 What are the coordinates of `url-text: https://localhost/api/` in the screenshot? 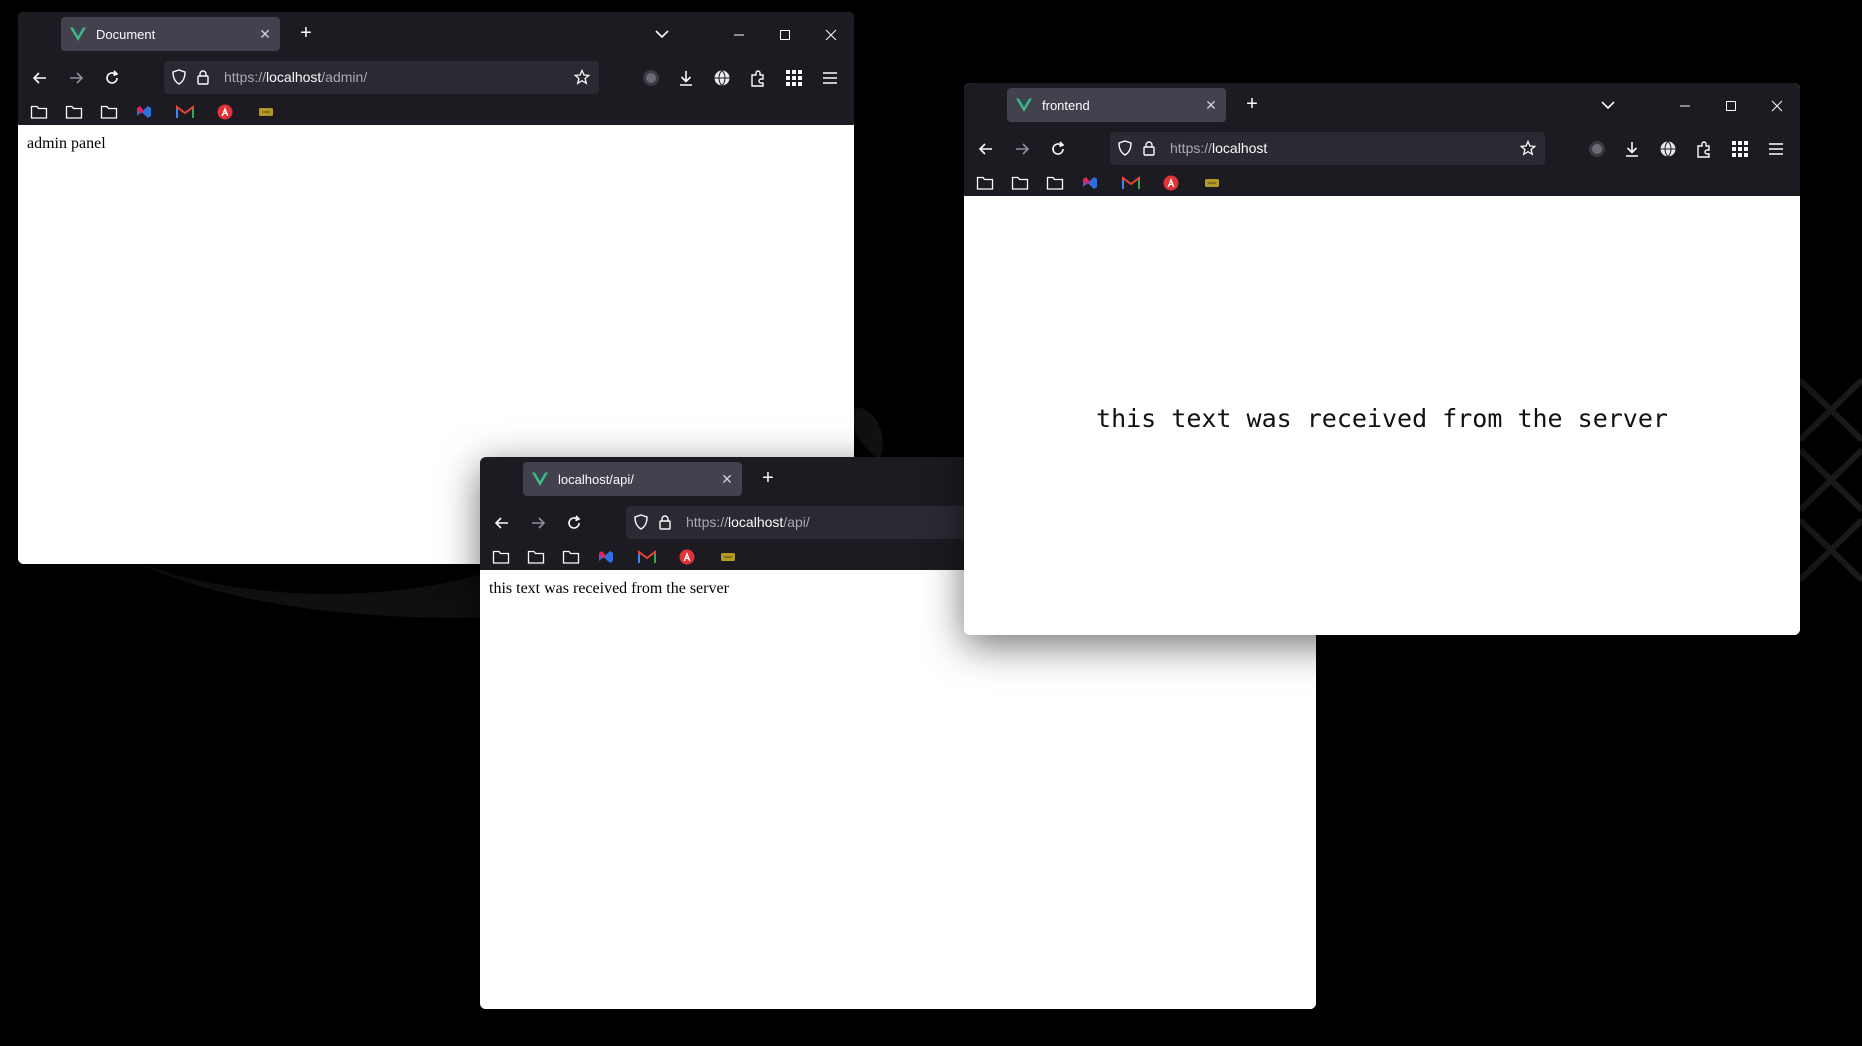 It's located at (748, 522).